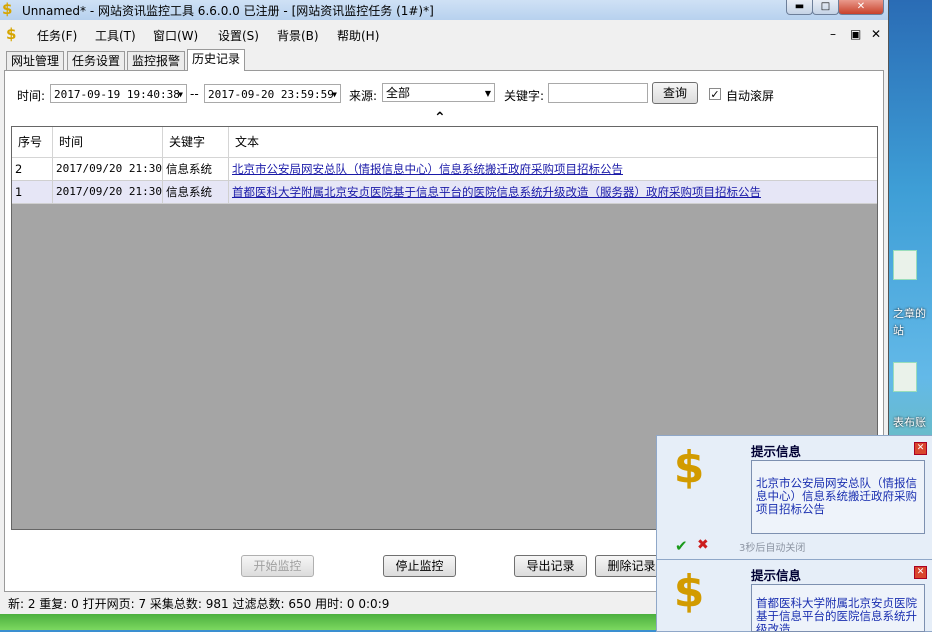  I want to click on minimize-button: ▬, so click(799, 7).